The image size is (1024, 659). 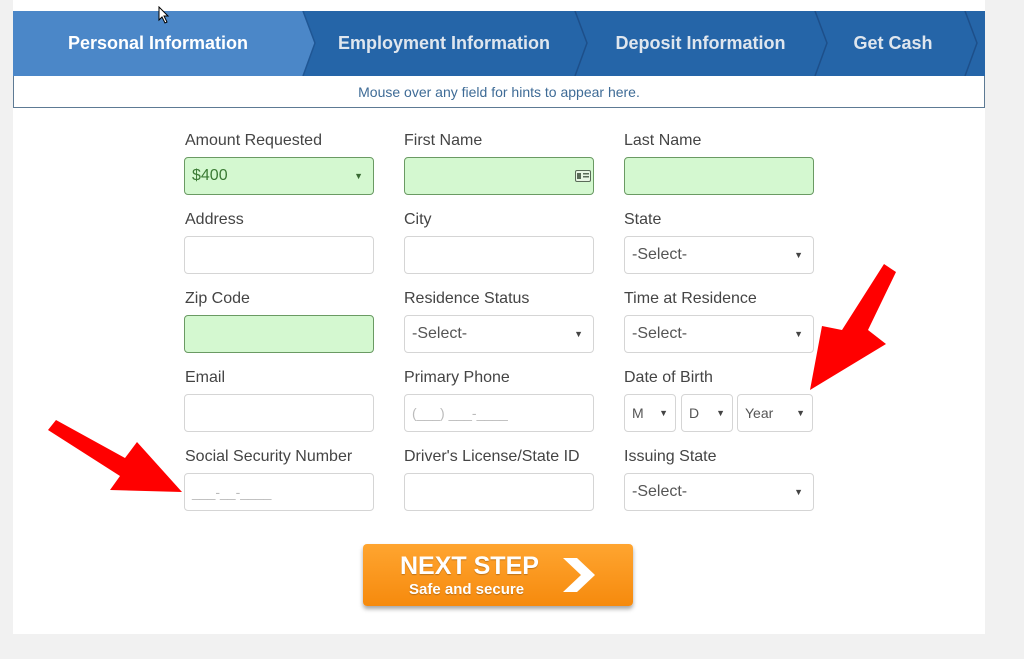 I want to click on residence-status-label: Residence Status, so click(x=467, y=298).